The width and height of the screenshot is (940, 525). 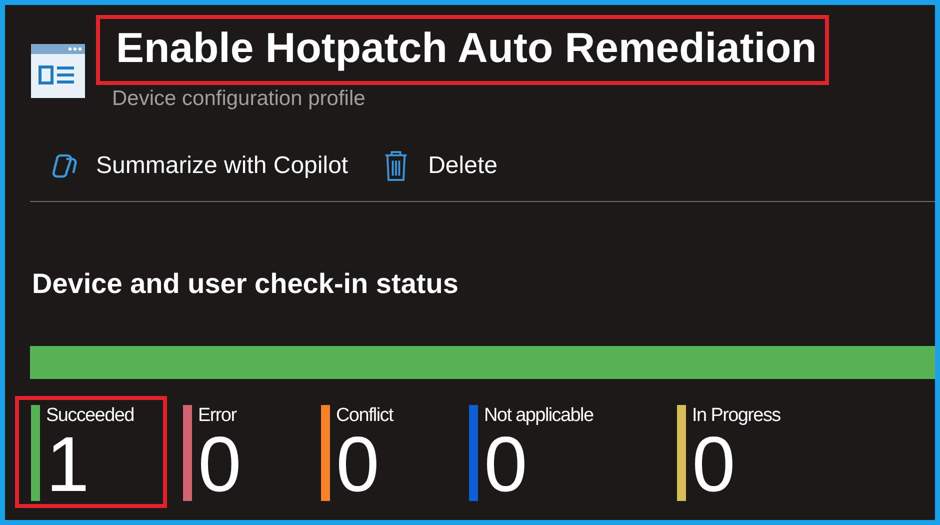 What do you see at coordinates (199, 166) in the screenshot?
I see `summarize-button: Summarize with Copilot` at bounding box center [199, 166].